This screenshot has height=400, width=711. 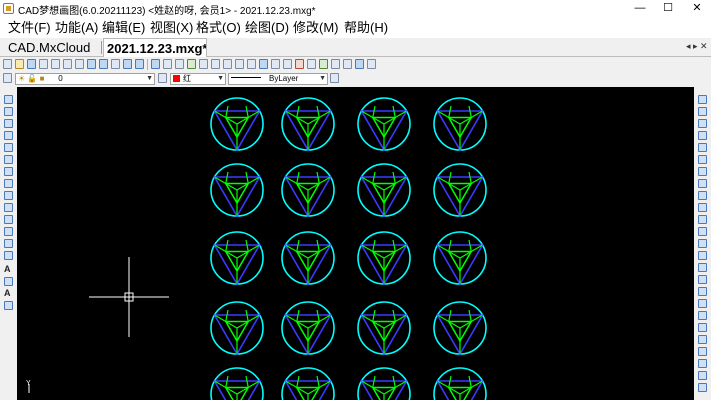 I want to click on image-tool-icon, so click(x=8, y=305).